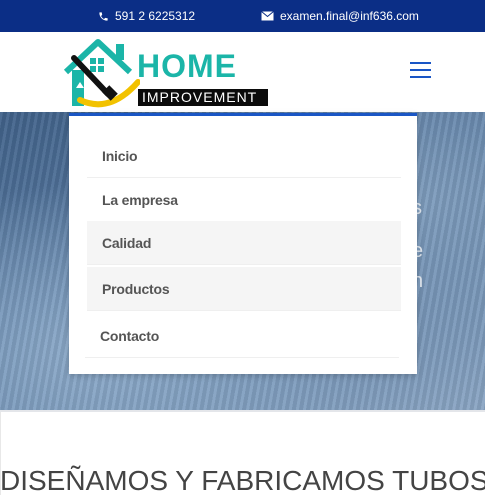 The width and height of the screenshot is (485, 495). I want to click on hamburger-menu-button, so click(420, 70).